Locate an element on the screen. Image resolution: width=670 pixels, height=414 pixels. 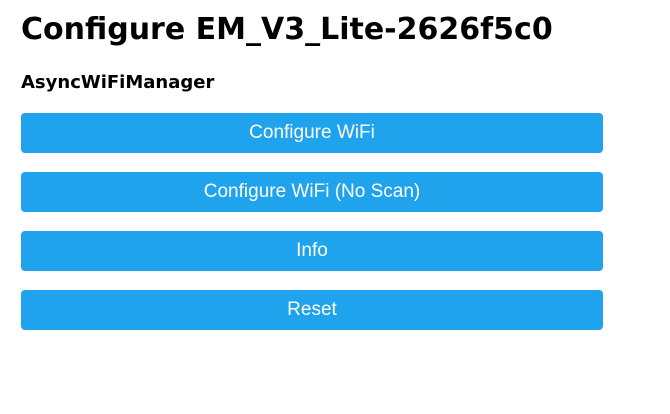
page-subtitle: AsyncWiFiManager is located at coordinates (118, 82).